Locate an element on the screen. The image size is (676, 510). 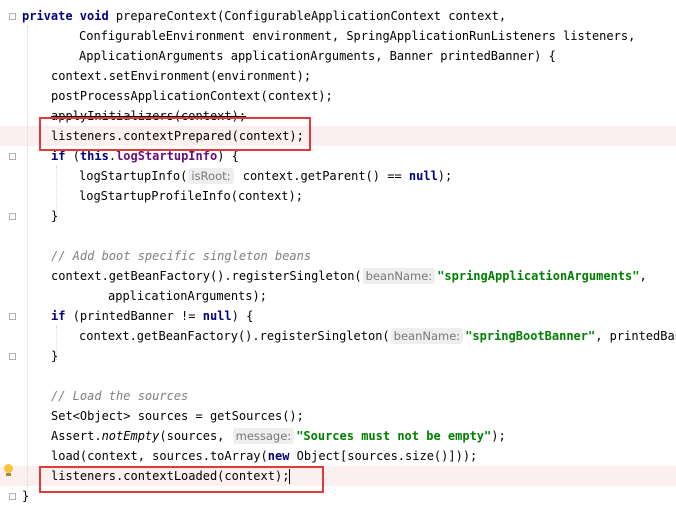
code-text: Set<Object> sources = getSources(); is located at coordinates (177, 416).